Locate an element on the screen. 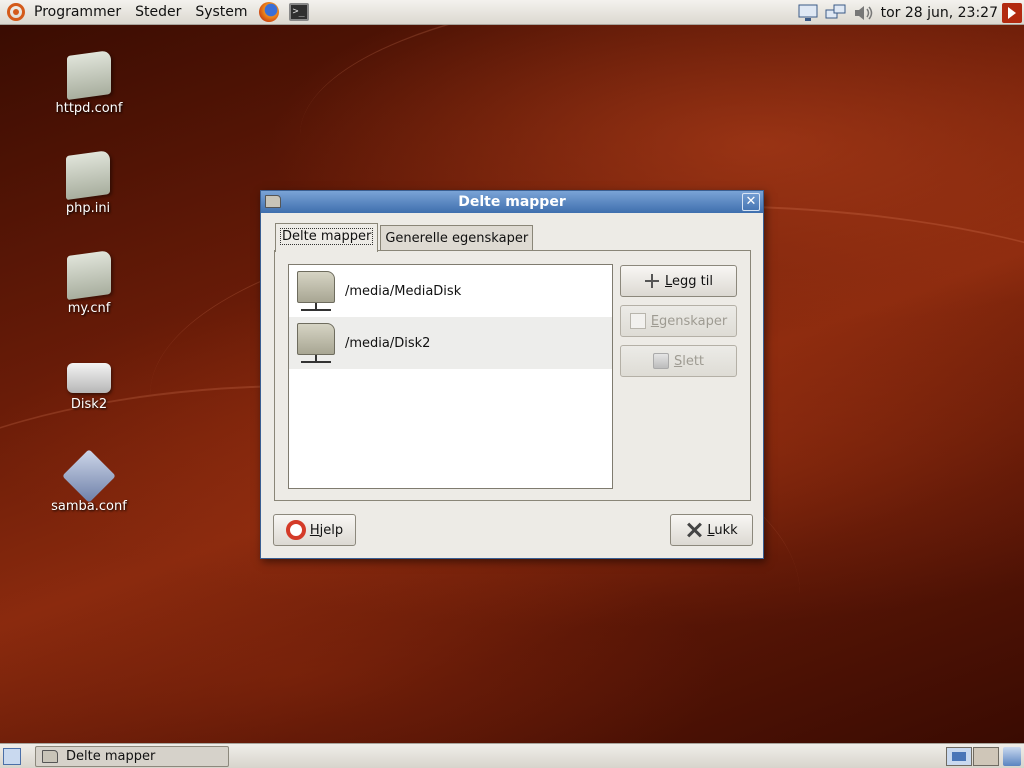 The height and width of the screenshot is (768, 1024). share-actions: Legg til Egenskaper Slett is located at coordinates (679, 325).